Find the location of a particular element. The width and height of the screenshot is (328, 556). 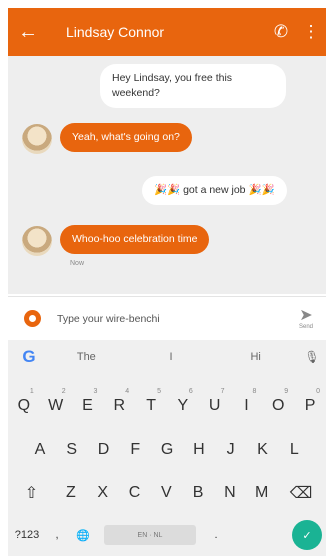

key-z: Z is located at coordinates (71, 493).